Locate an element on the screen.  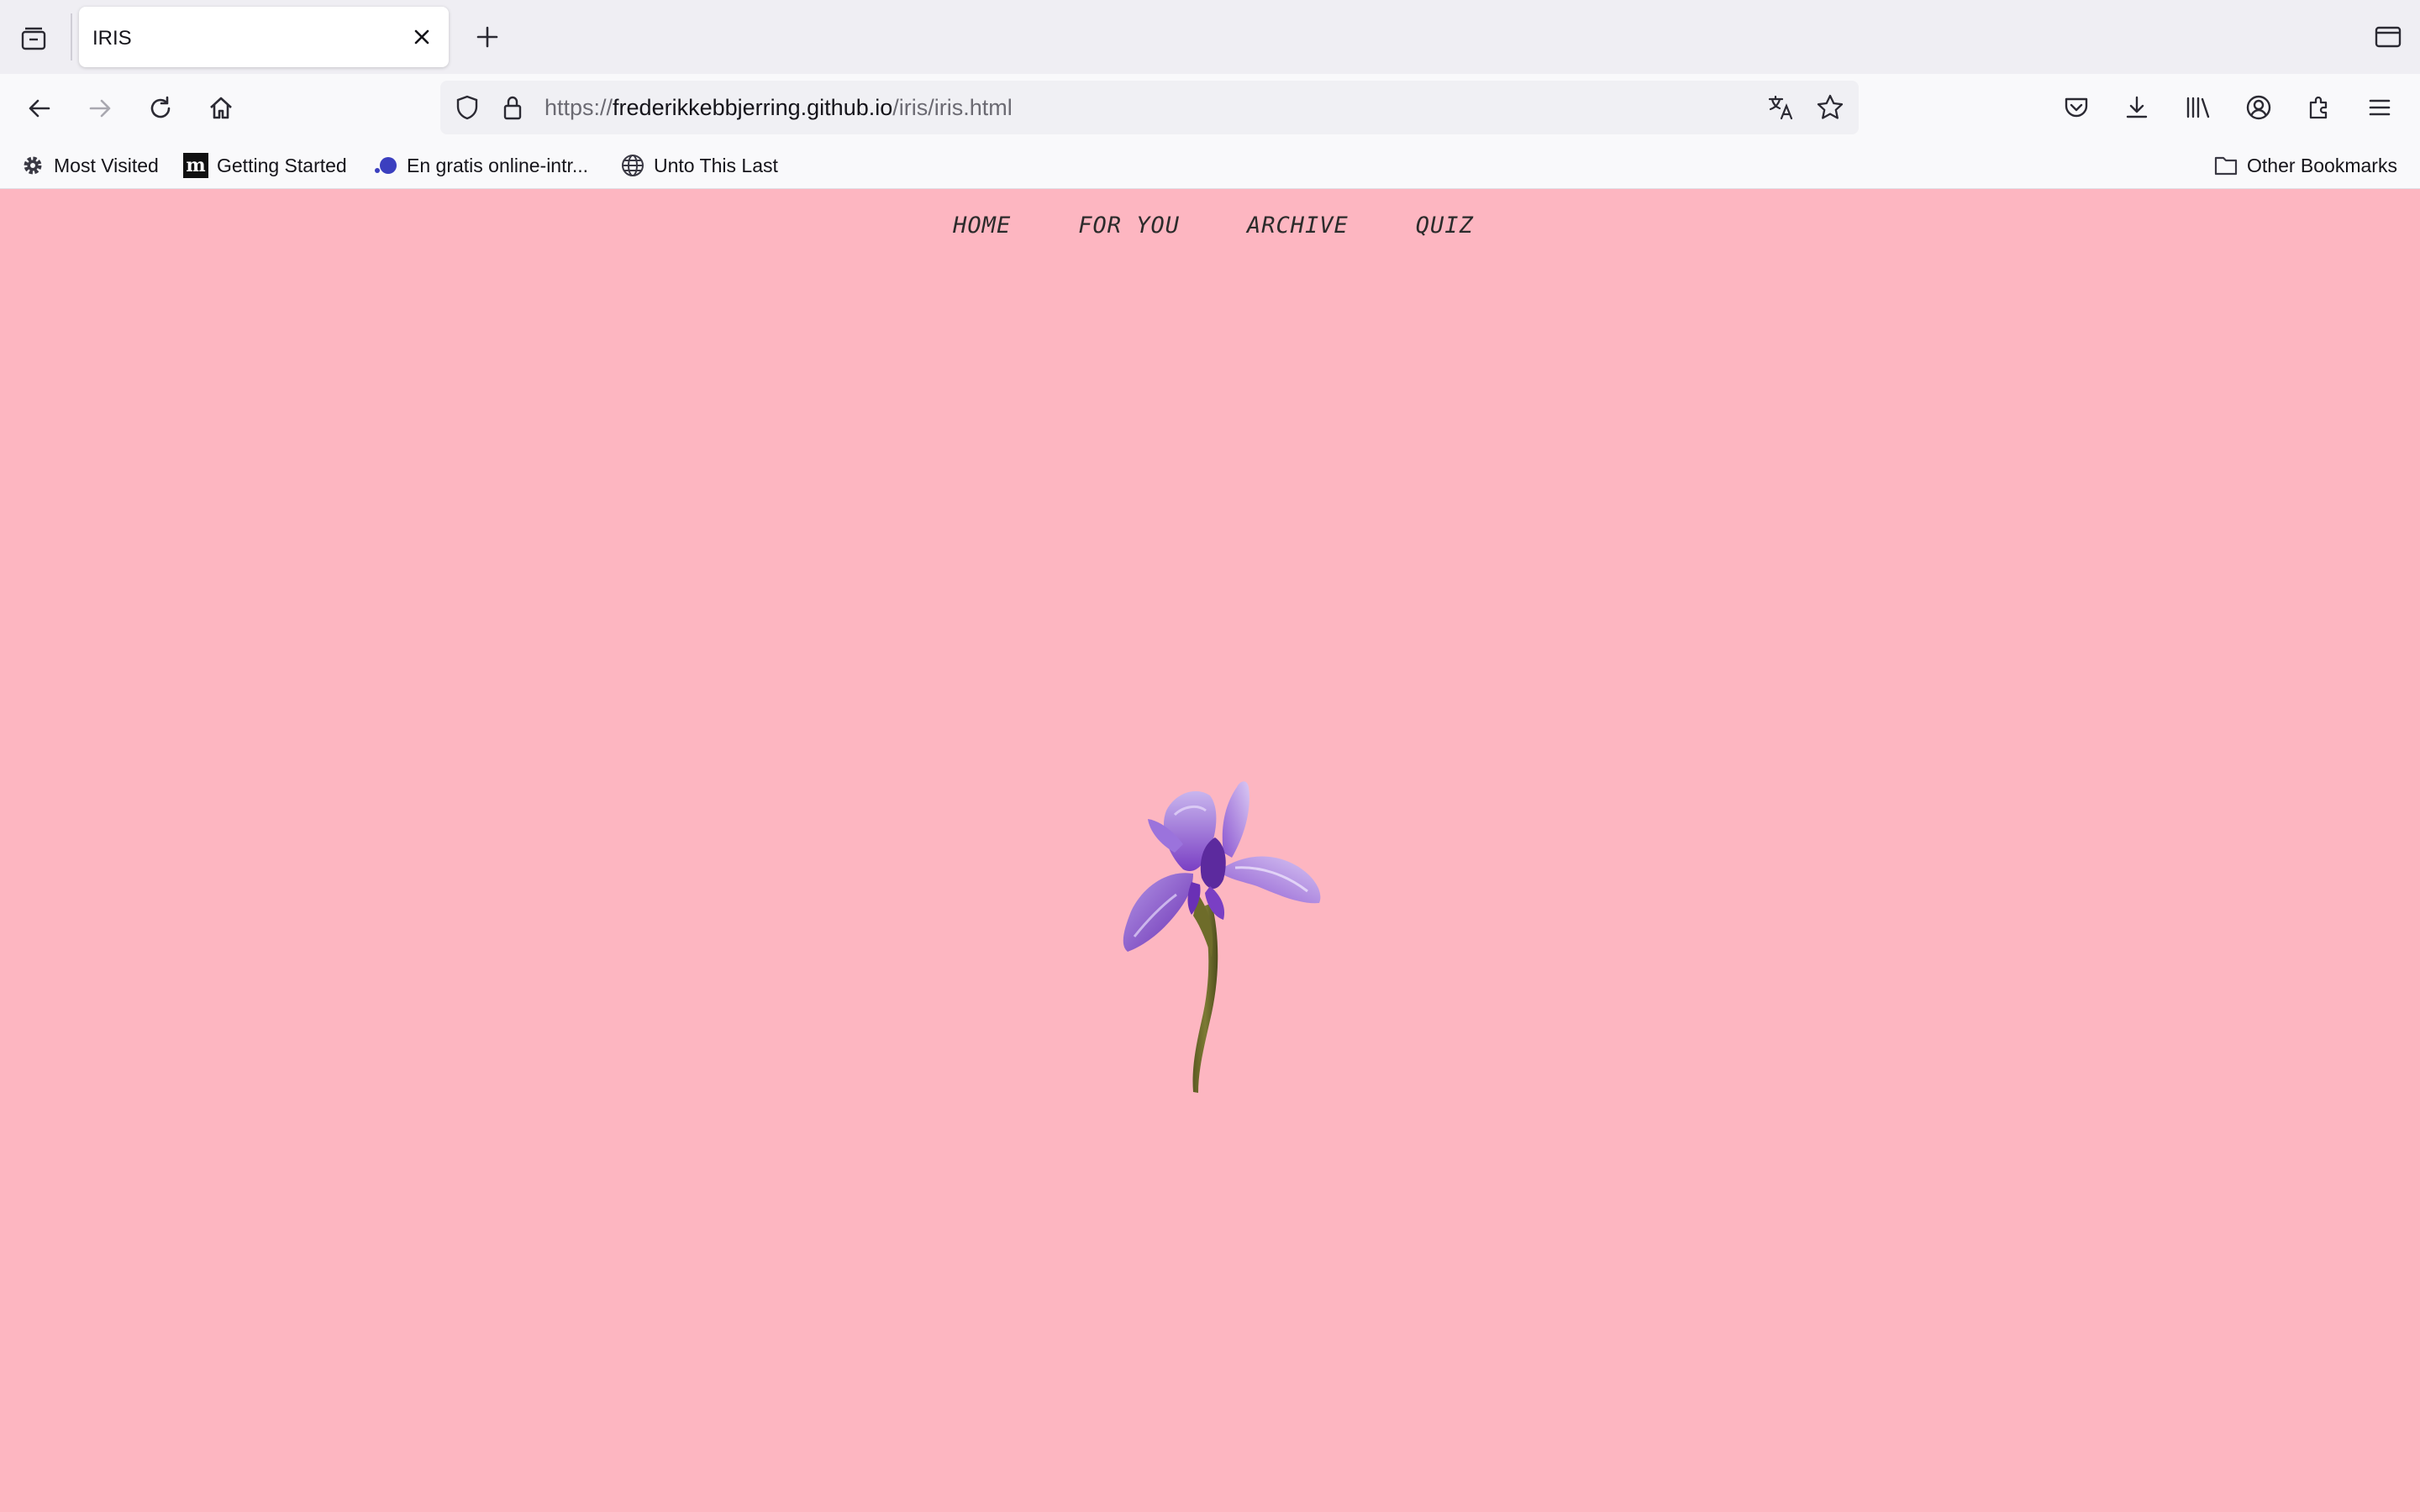
back-arrow-icon is located at coordinates (39, 108).